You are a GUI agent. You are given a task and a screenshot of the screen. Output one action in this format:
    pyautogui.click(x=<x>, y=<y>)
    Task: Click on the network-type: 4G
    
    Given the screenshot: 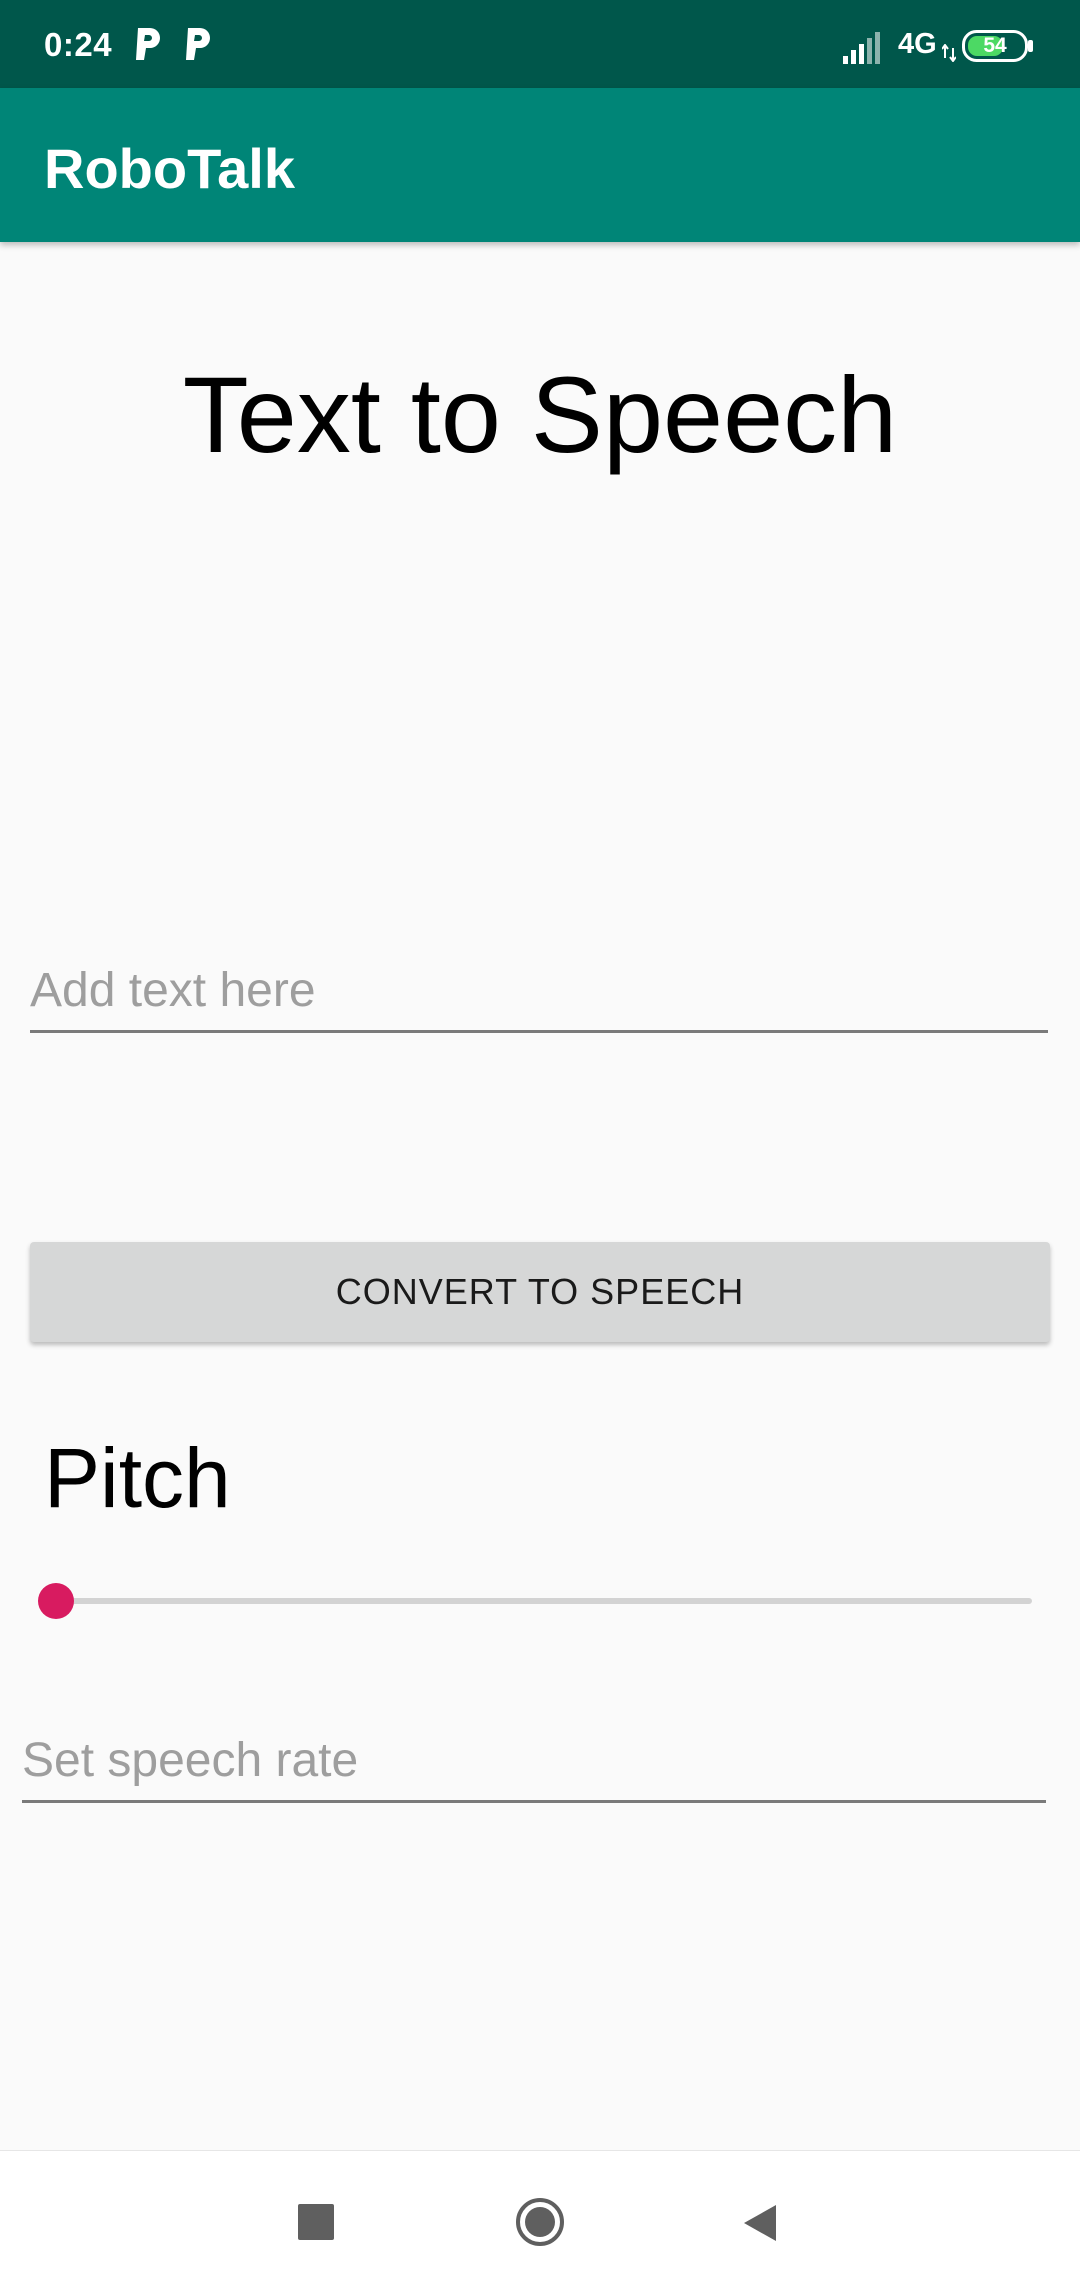 What is the action you would take?
    pyautogui.click(x=917, y=44)
    